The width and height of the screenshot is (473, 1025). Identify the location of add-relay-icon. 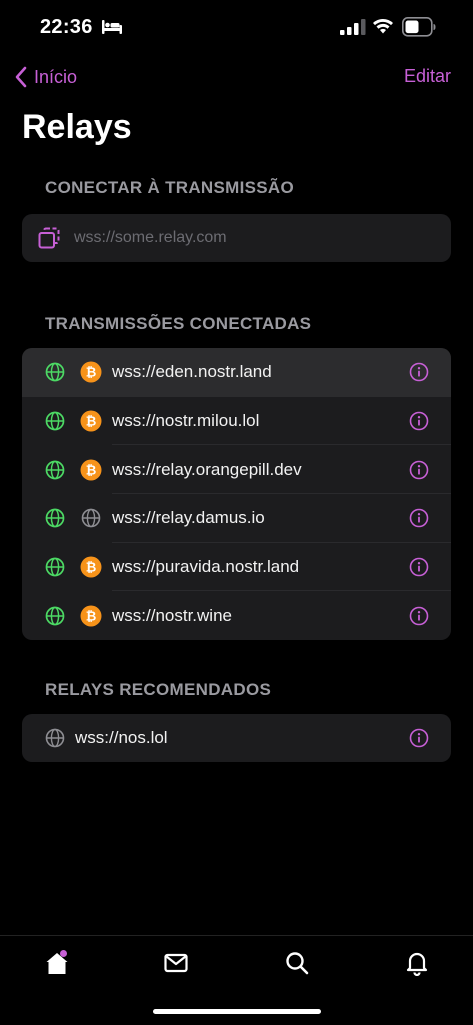
(49, 238).